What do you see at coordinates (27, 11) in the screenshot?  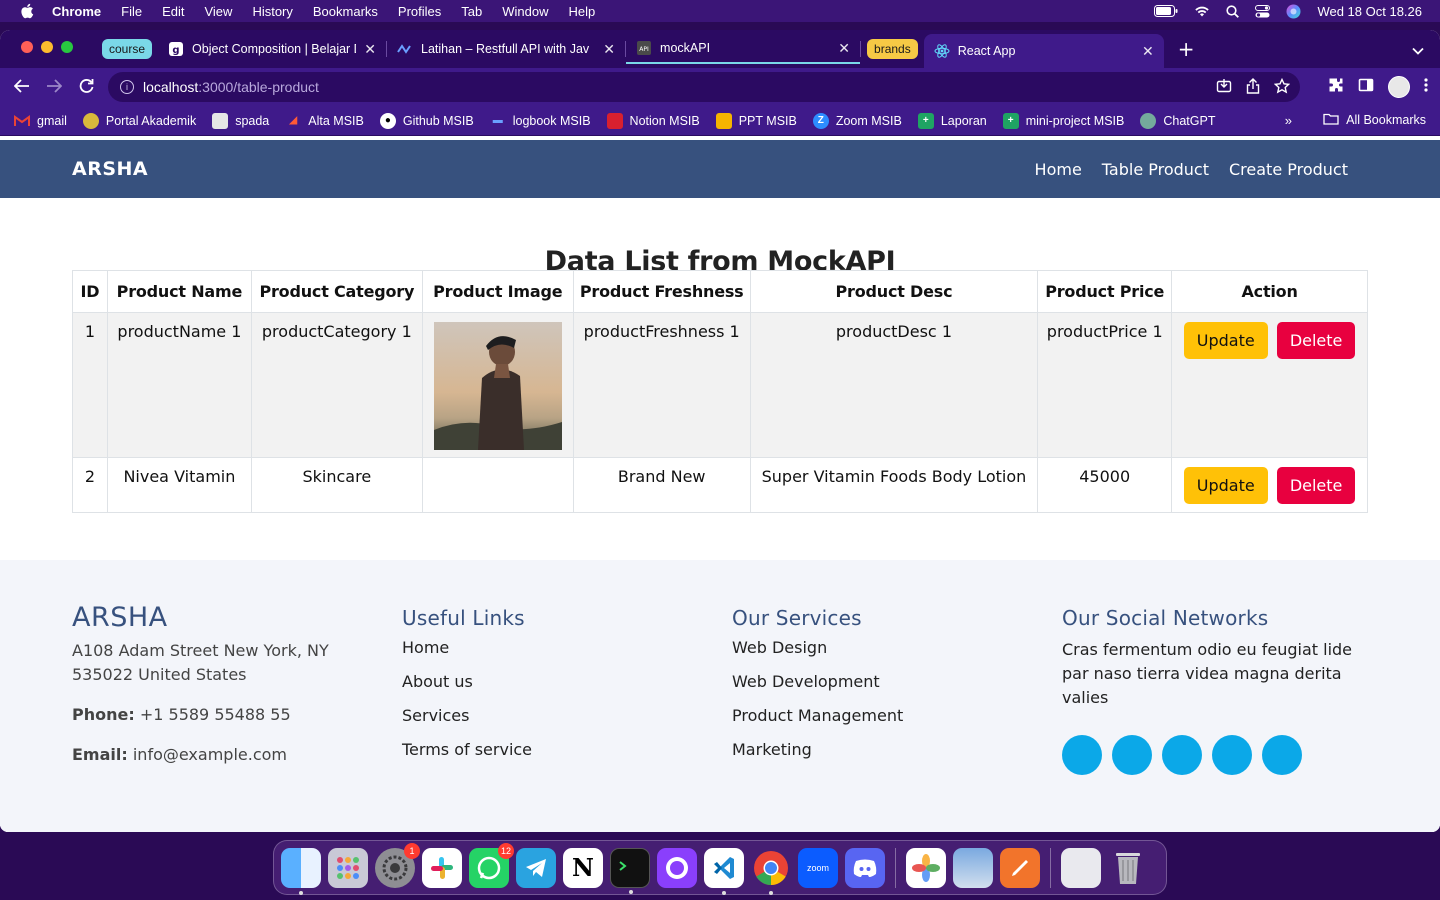 I see `apple-icon` at bounding box center [27, 11].